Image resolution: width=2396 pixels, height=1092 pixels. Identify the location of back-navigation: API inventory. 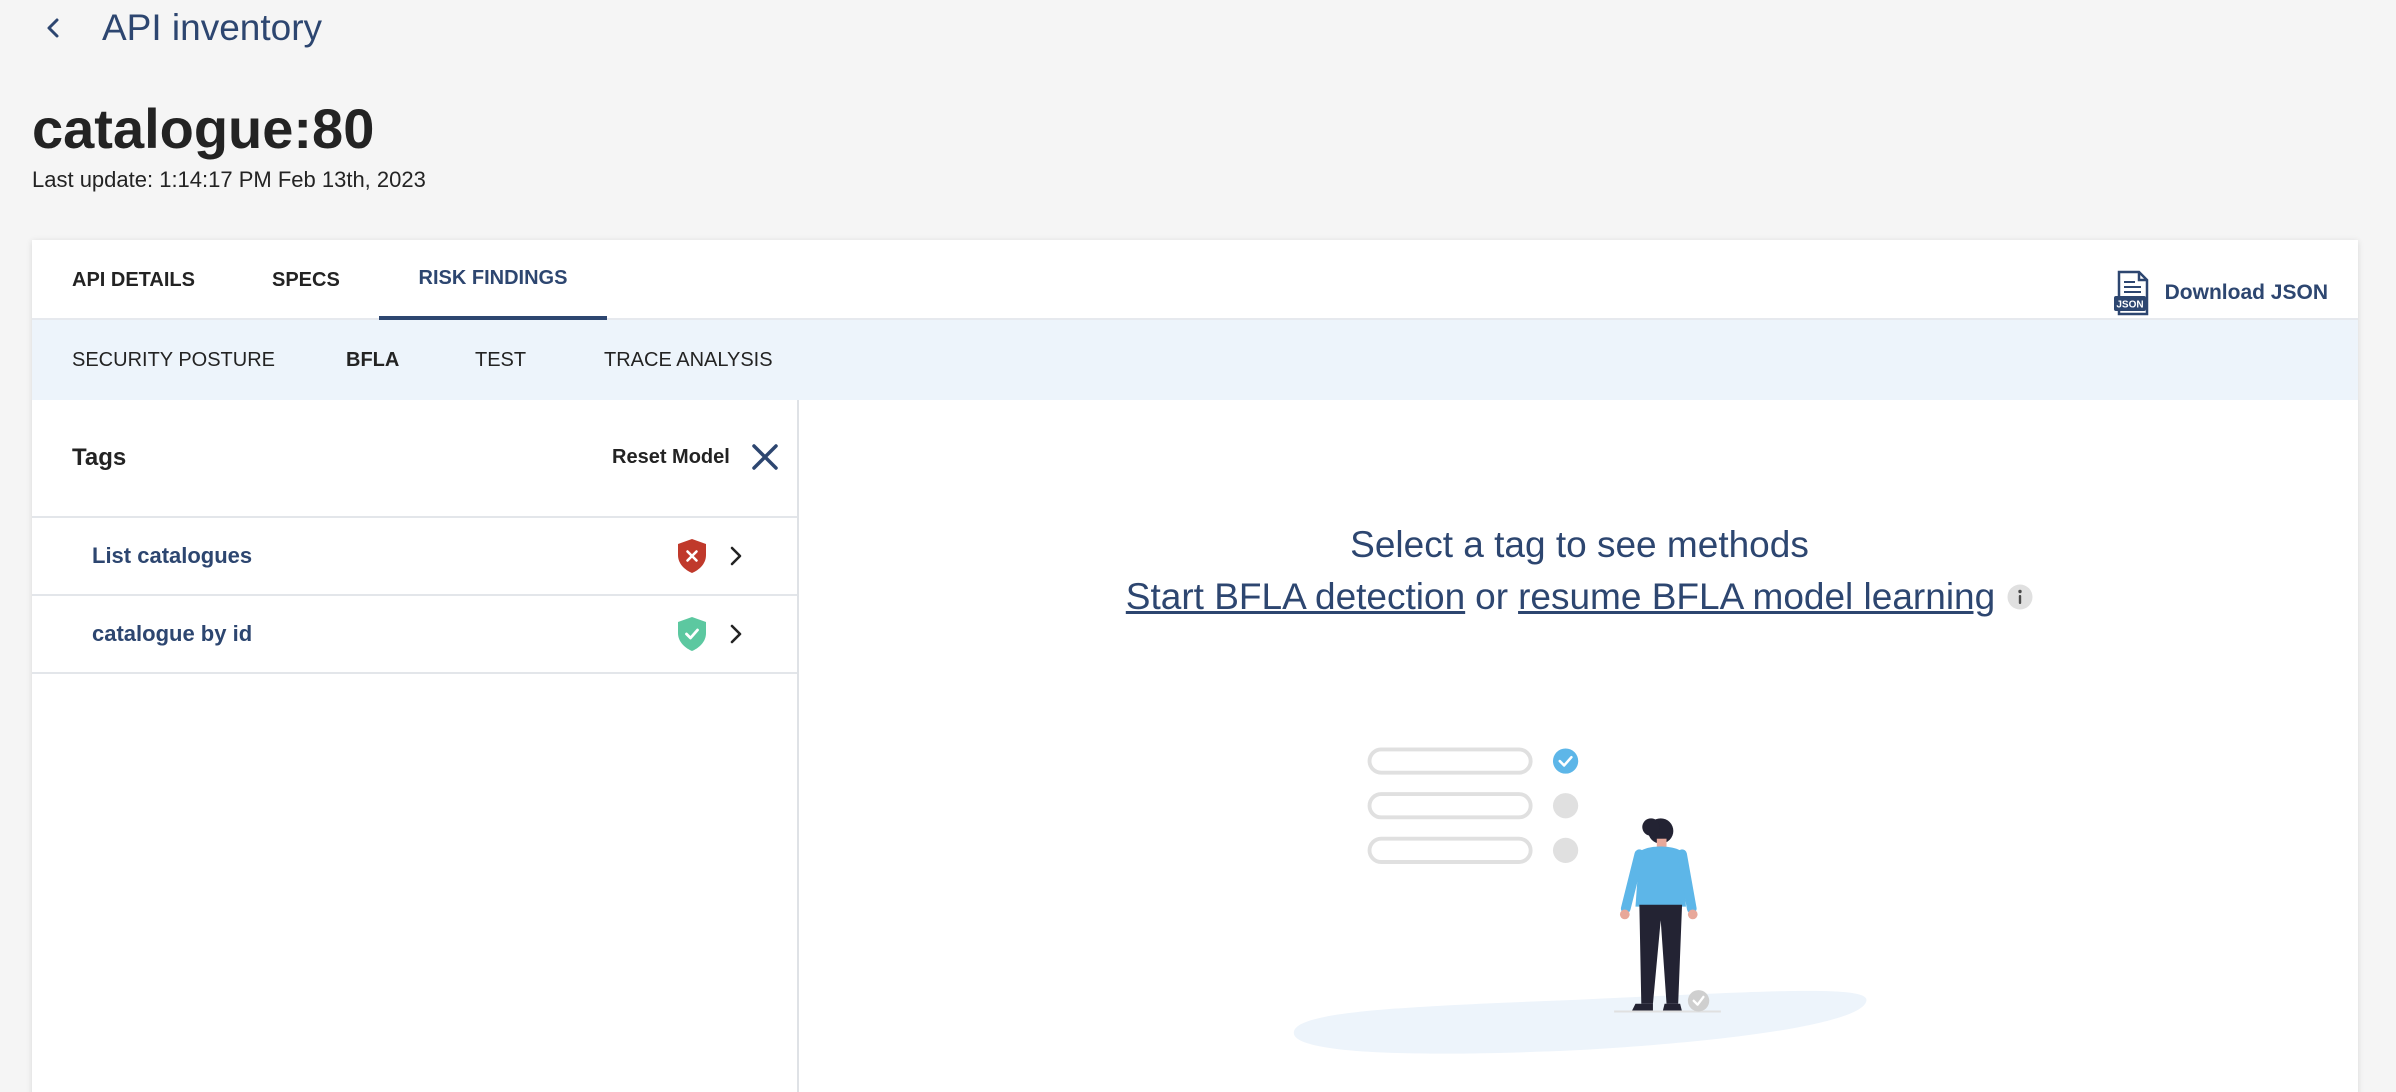
(177, 28).